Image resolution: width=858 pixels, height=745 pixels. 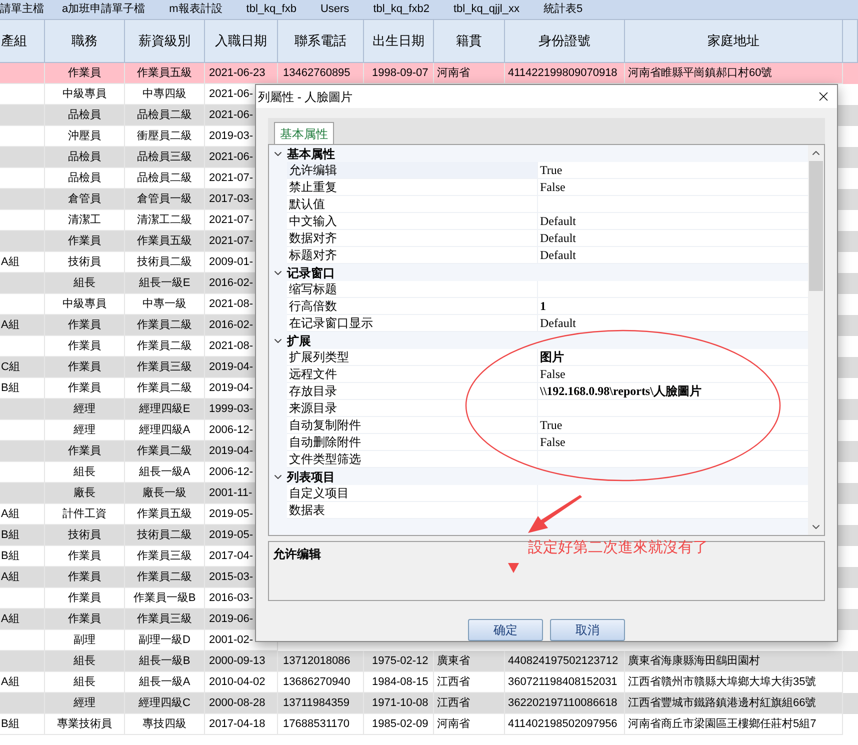 What do you see at coordinates (618, 548) in the screenshot?
I see `annotation-text: 設定好第二次進來就沒有了` at bounding box center [618, 548].